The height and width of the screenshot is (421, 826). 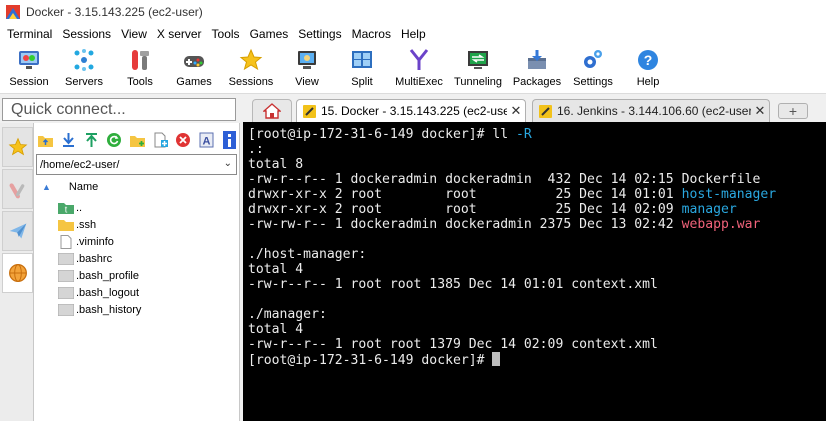 What do you see at coordinates (99, 309) in the screenshot?
I see `list-item: .bash_history` at bounding box center [99, 309].